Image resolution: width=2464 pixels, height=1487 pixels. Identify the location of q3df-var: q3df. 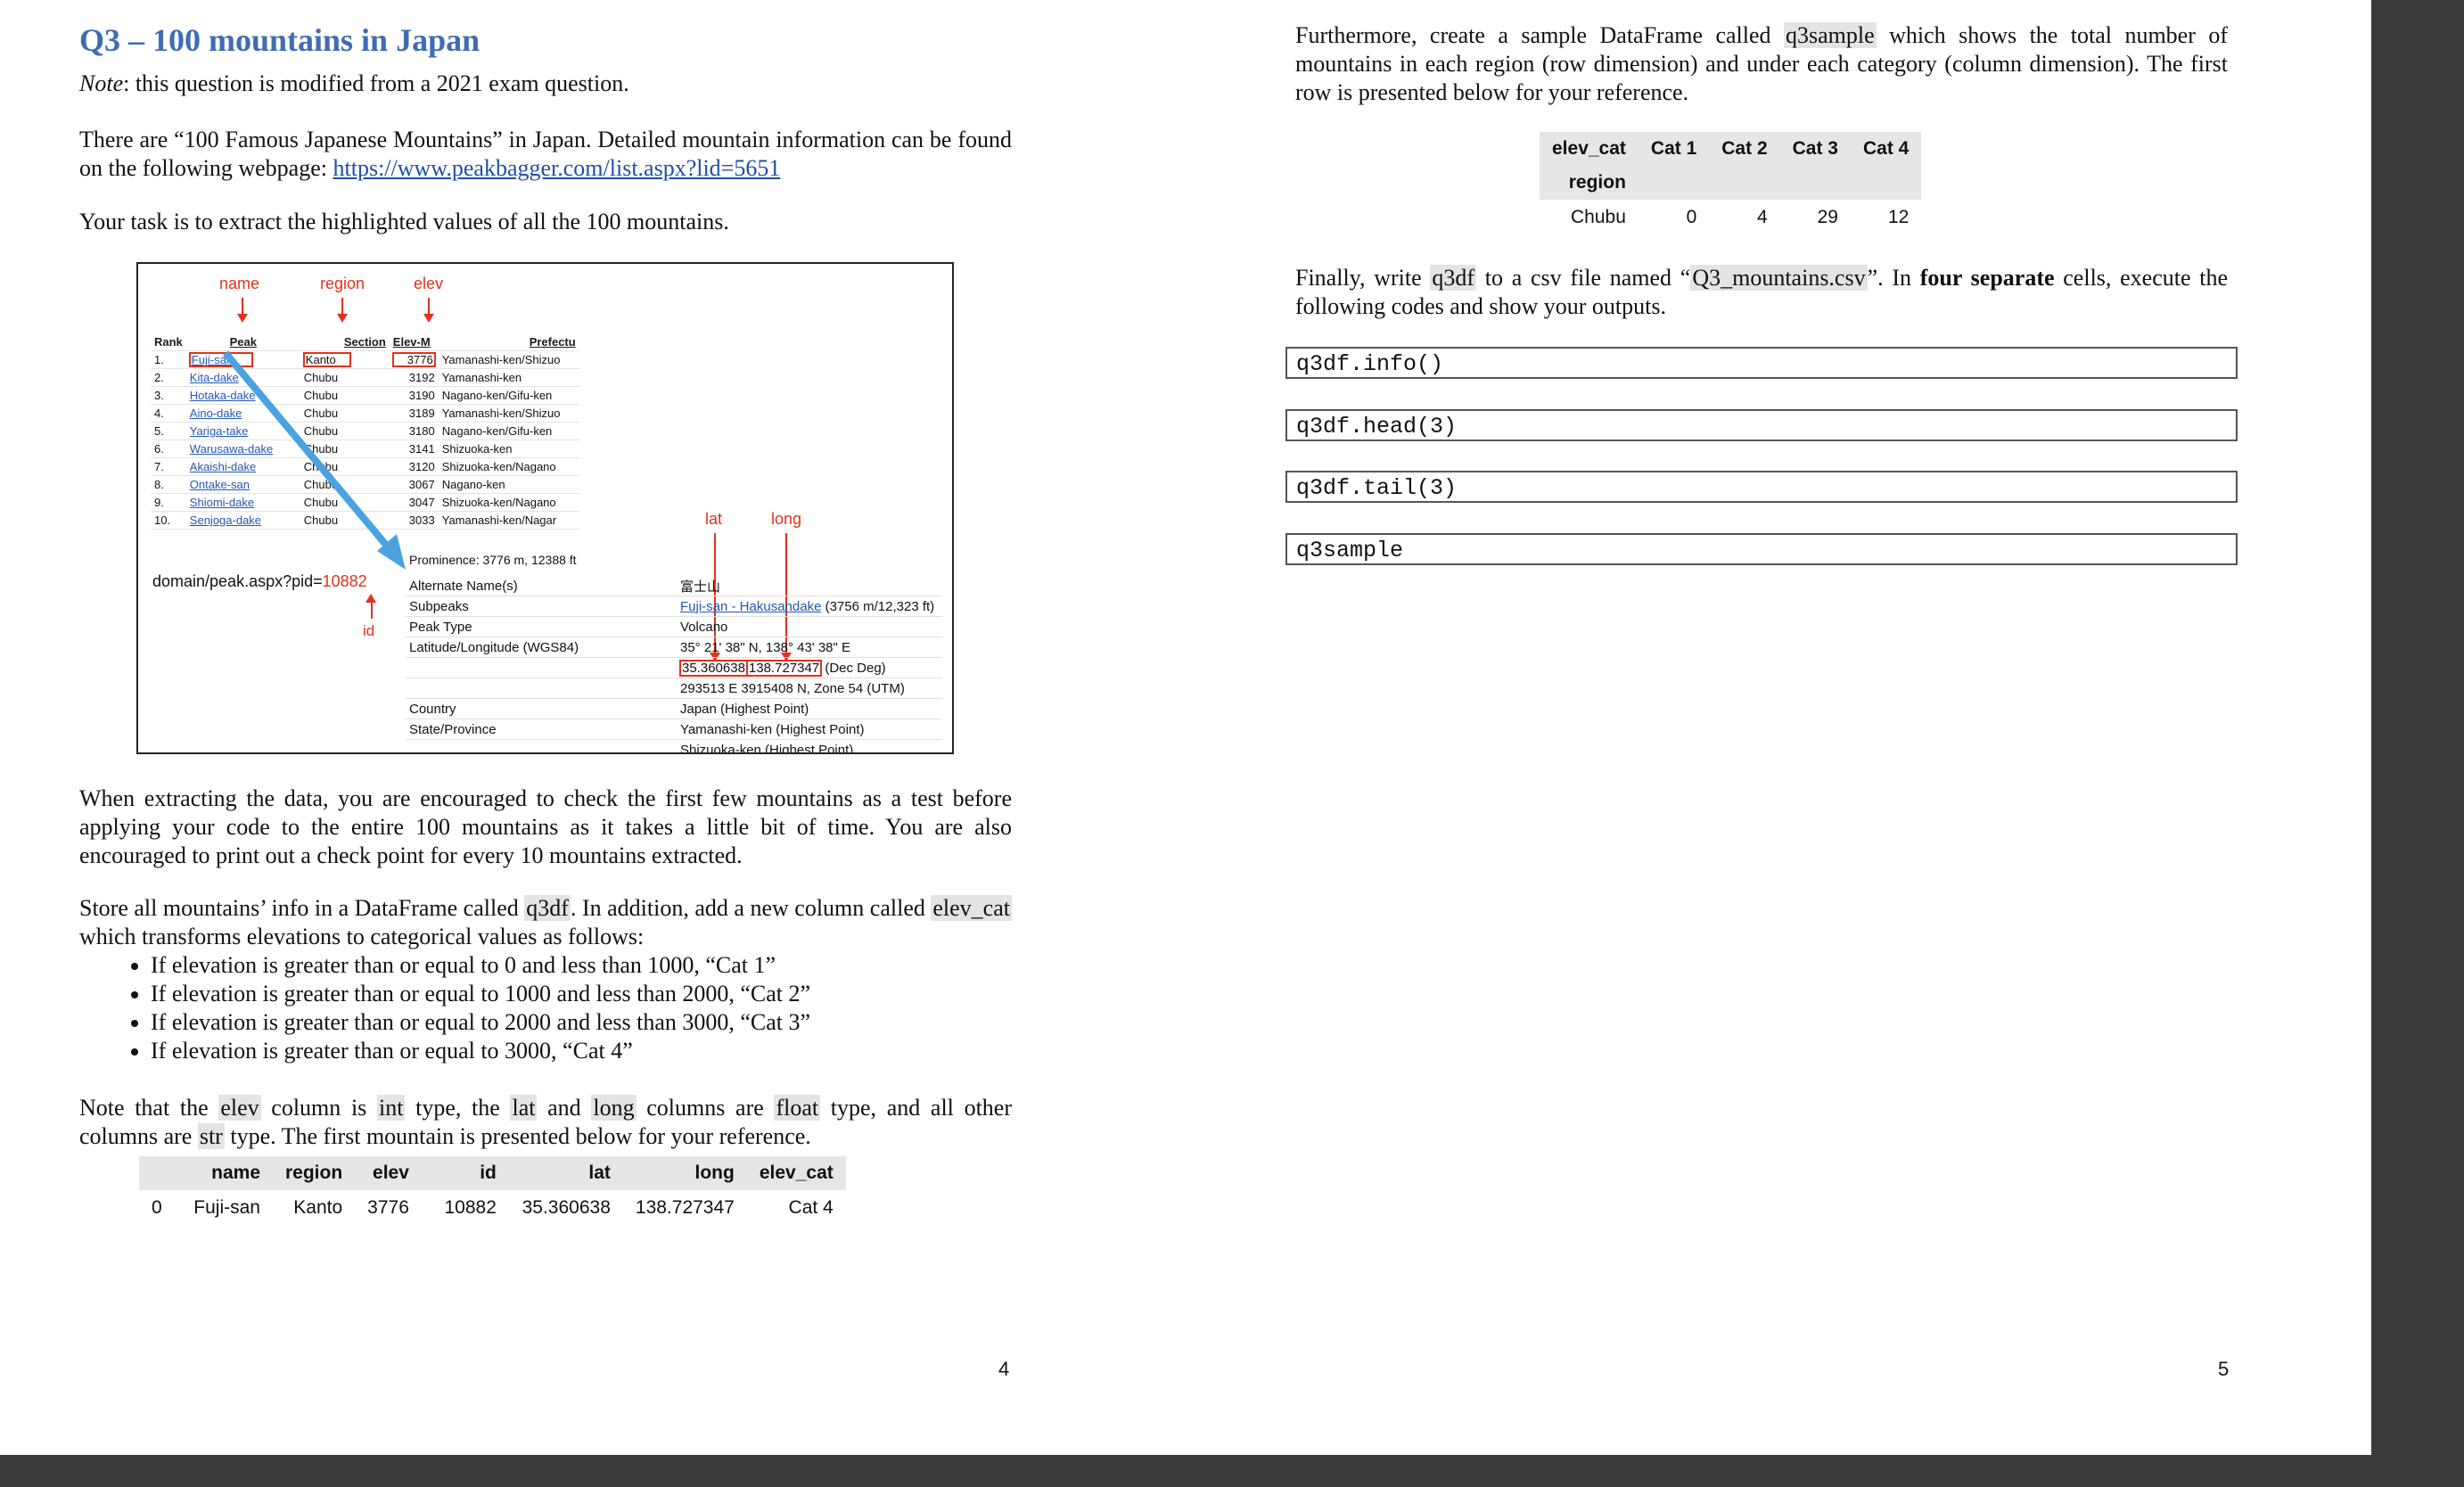
(547, 908).